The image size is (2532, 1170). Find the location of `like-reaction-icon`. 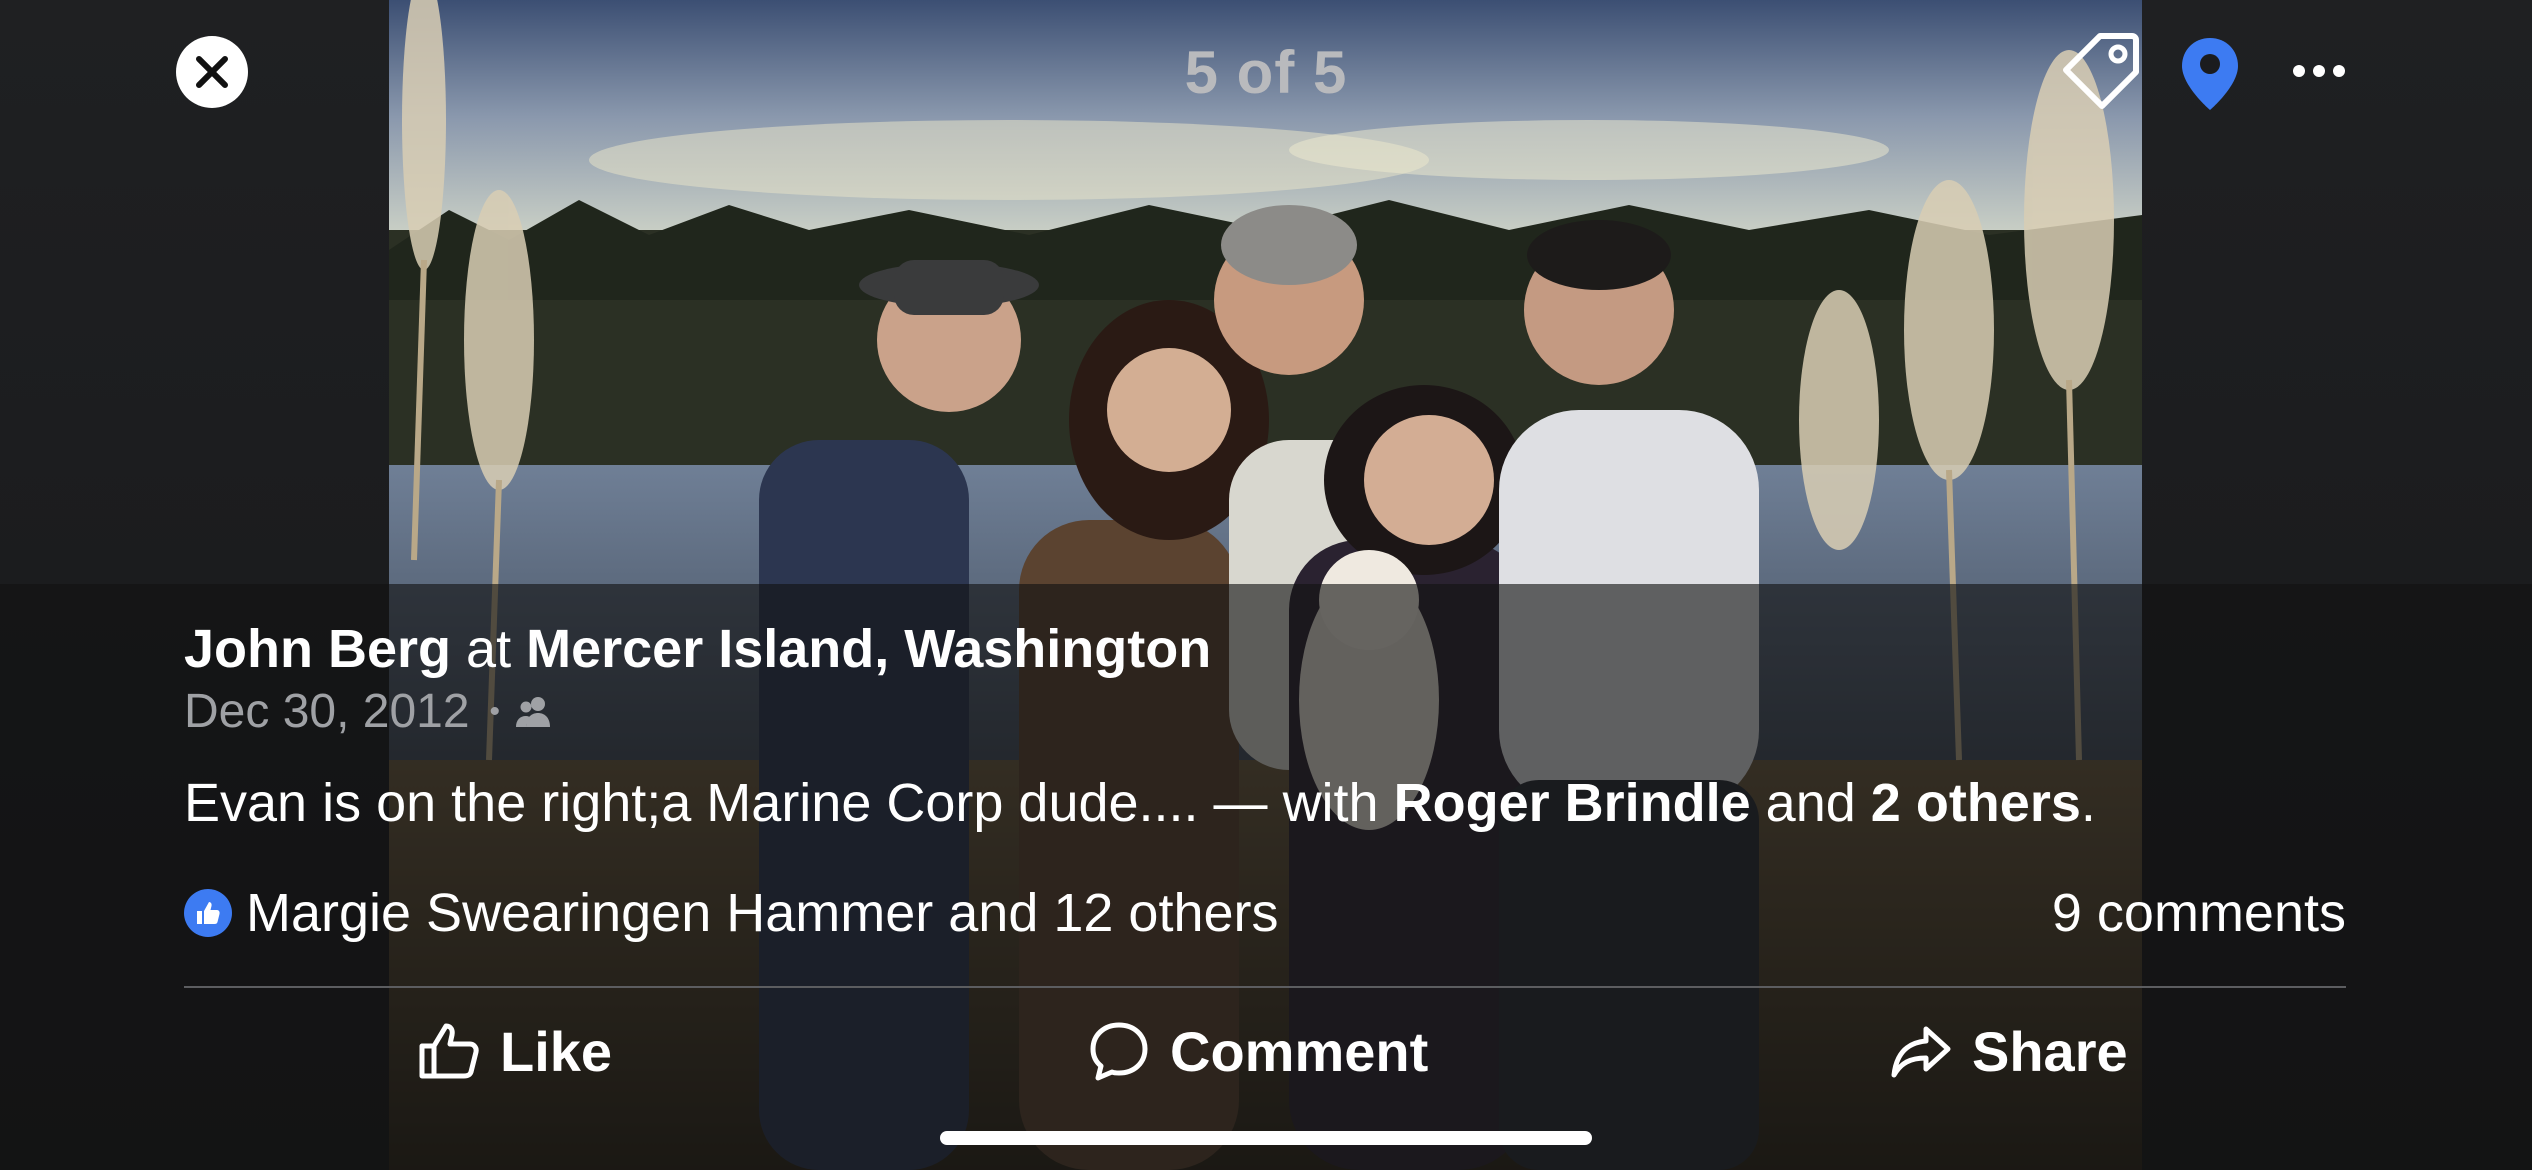

like-reaction-icon is located at coordinates (208, 913).